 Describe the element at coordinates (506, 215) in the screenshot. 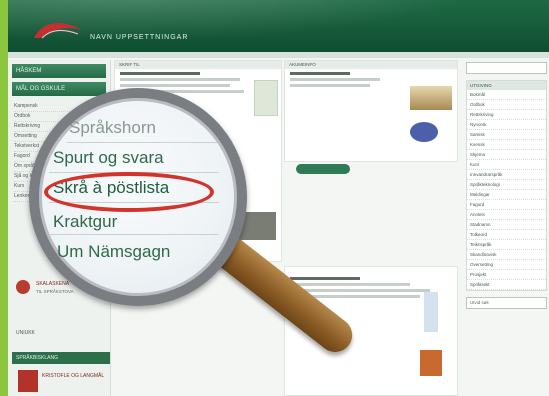

I see `right-list-item: Annleis` at that location.